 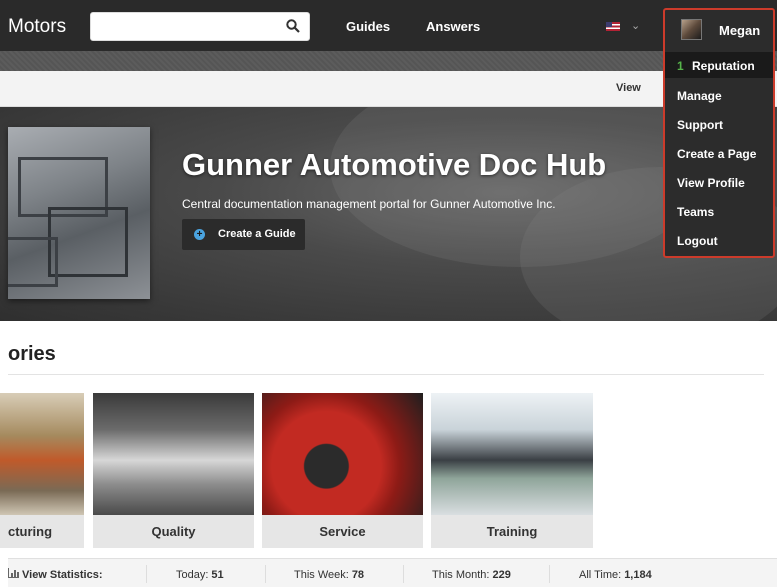 What do you see at coordinates (699, 96) in the screenshot?
I see `menu-item-label: Manage` at bounding box center [699, 96].